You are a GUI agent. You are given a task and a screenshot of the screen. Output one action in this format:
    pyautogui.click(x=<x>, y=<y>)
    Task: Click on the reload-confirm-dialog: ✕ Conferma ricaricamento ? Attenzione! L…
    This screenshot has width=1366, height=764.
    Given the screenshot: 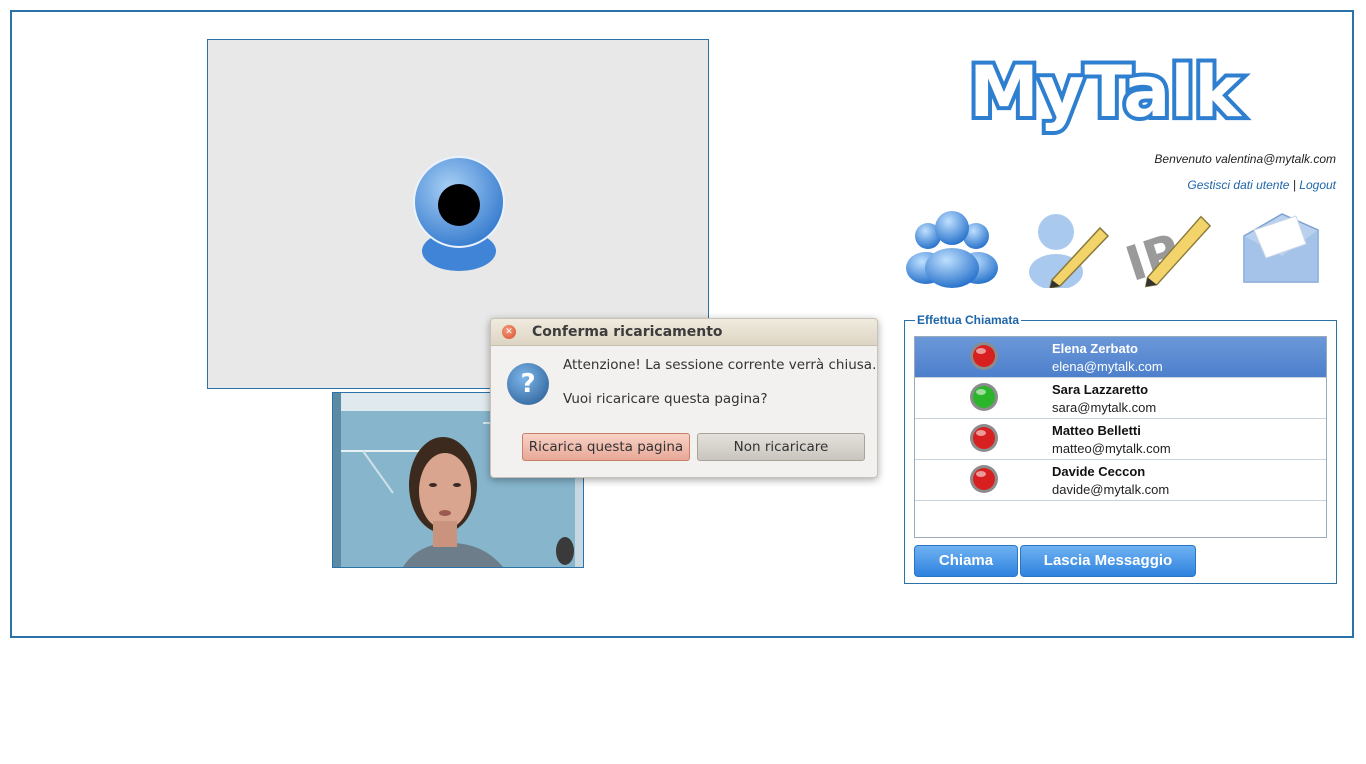 What is the action you would take?
    pyautogui.click(x=684, y=398)
    